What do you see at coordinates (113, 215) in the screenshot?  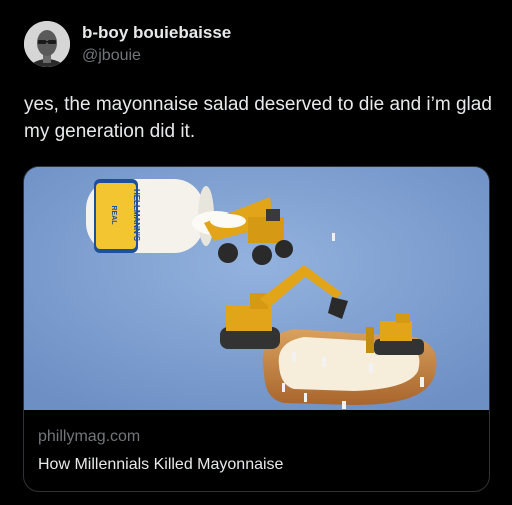 I see `jar-sublabel-text: REAL` at bounding box center [113, 215].